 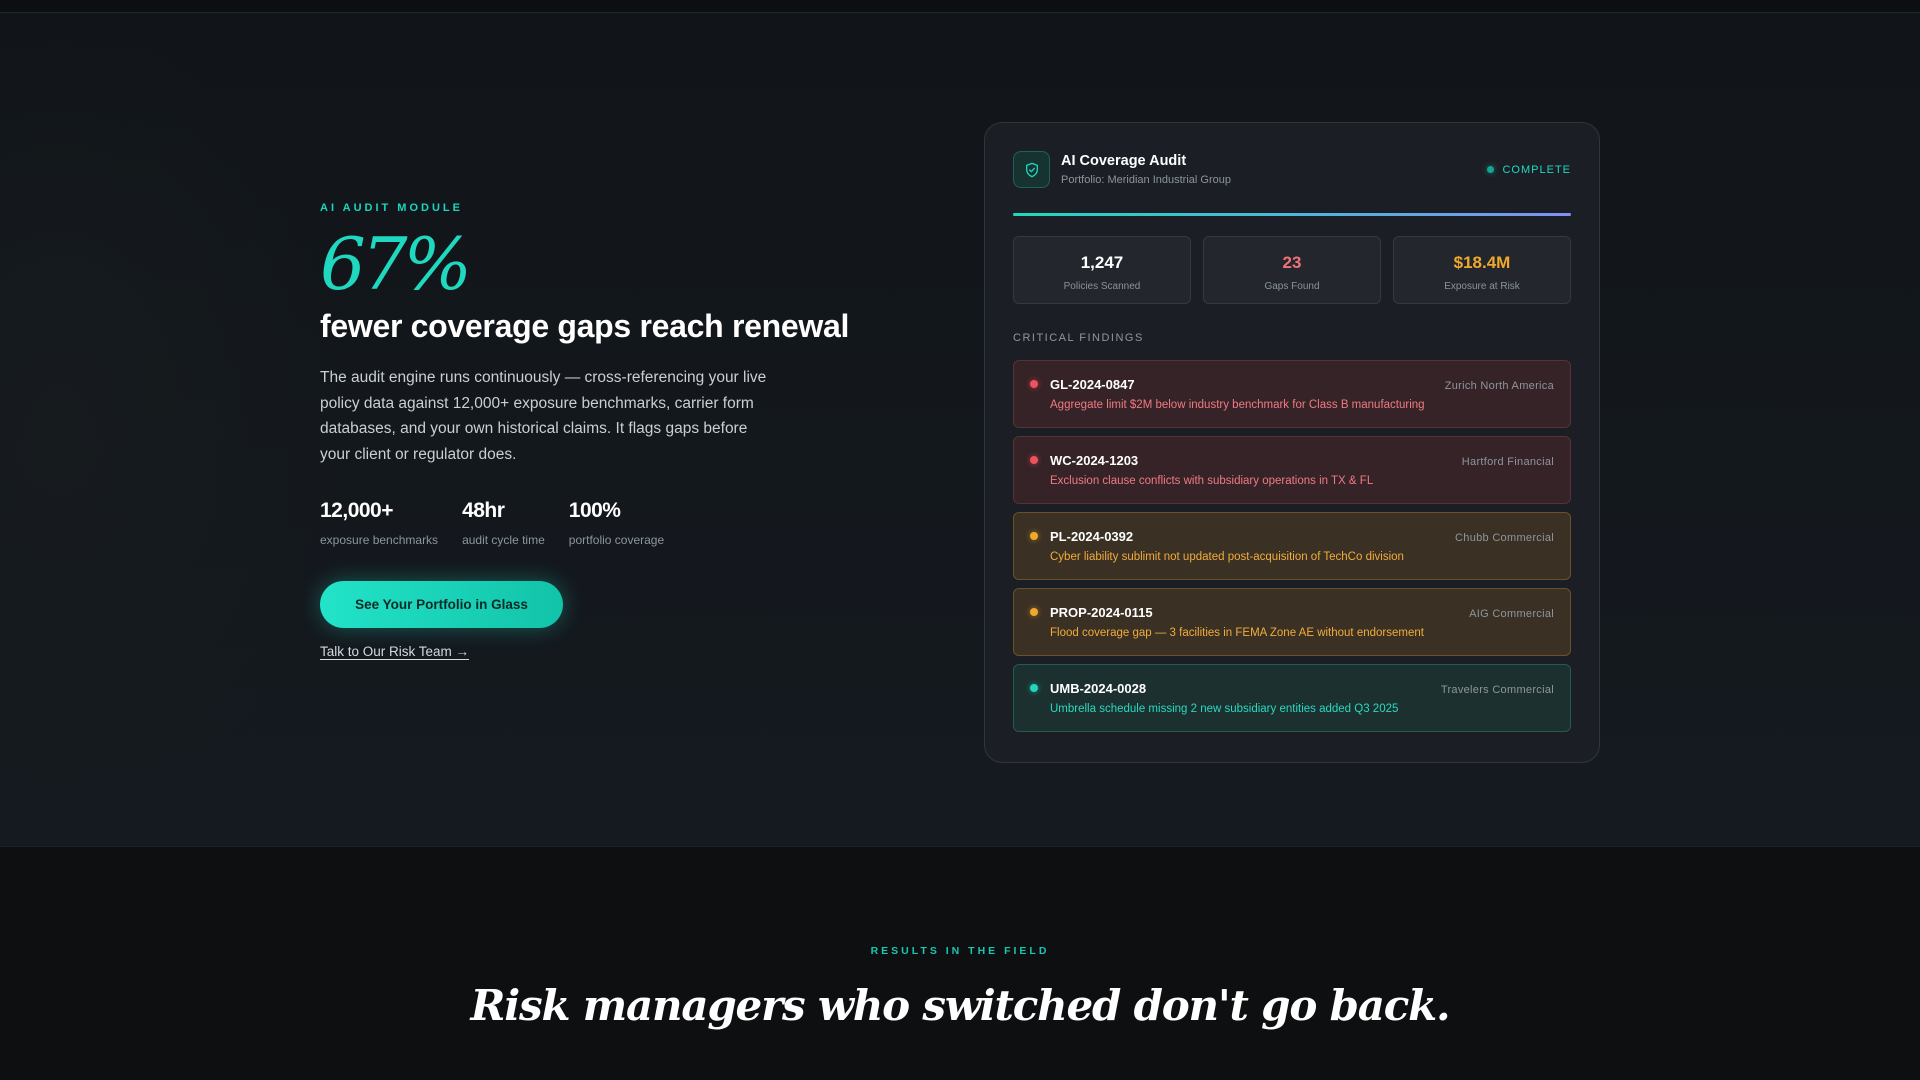 What do you see at coordinates (1482, 262) in the screenshot?
I see `metric-value: $18.4M` at bounding box center [1482, 262].